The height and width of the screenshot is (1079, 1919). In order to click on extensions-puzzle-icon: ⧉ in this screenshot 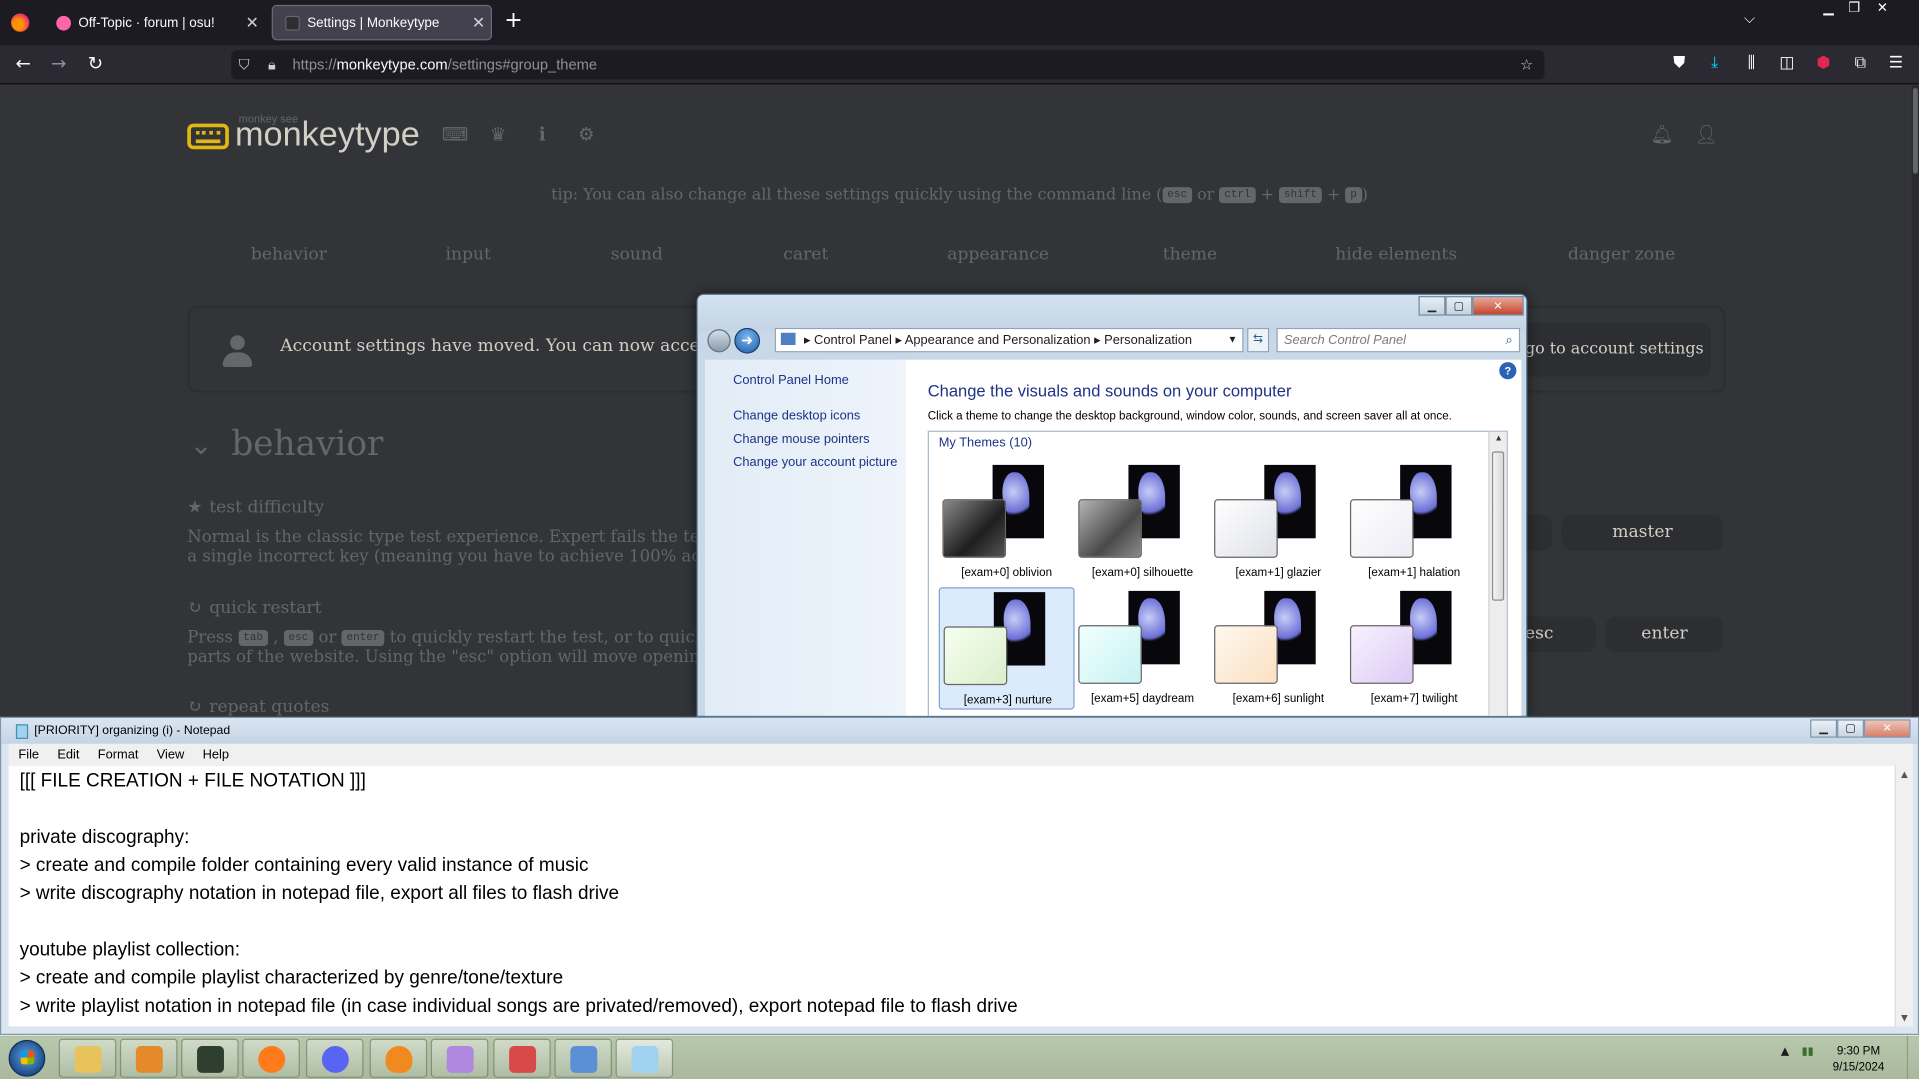, I will do `click(1860, 64)`.